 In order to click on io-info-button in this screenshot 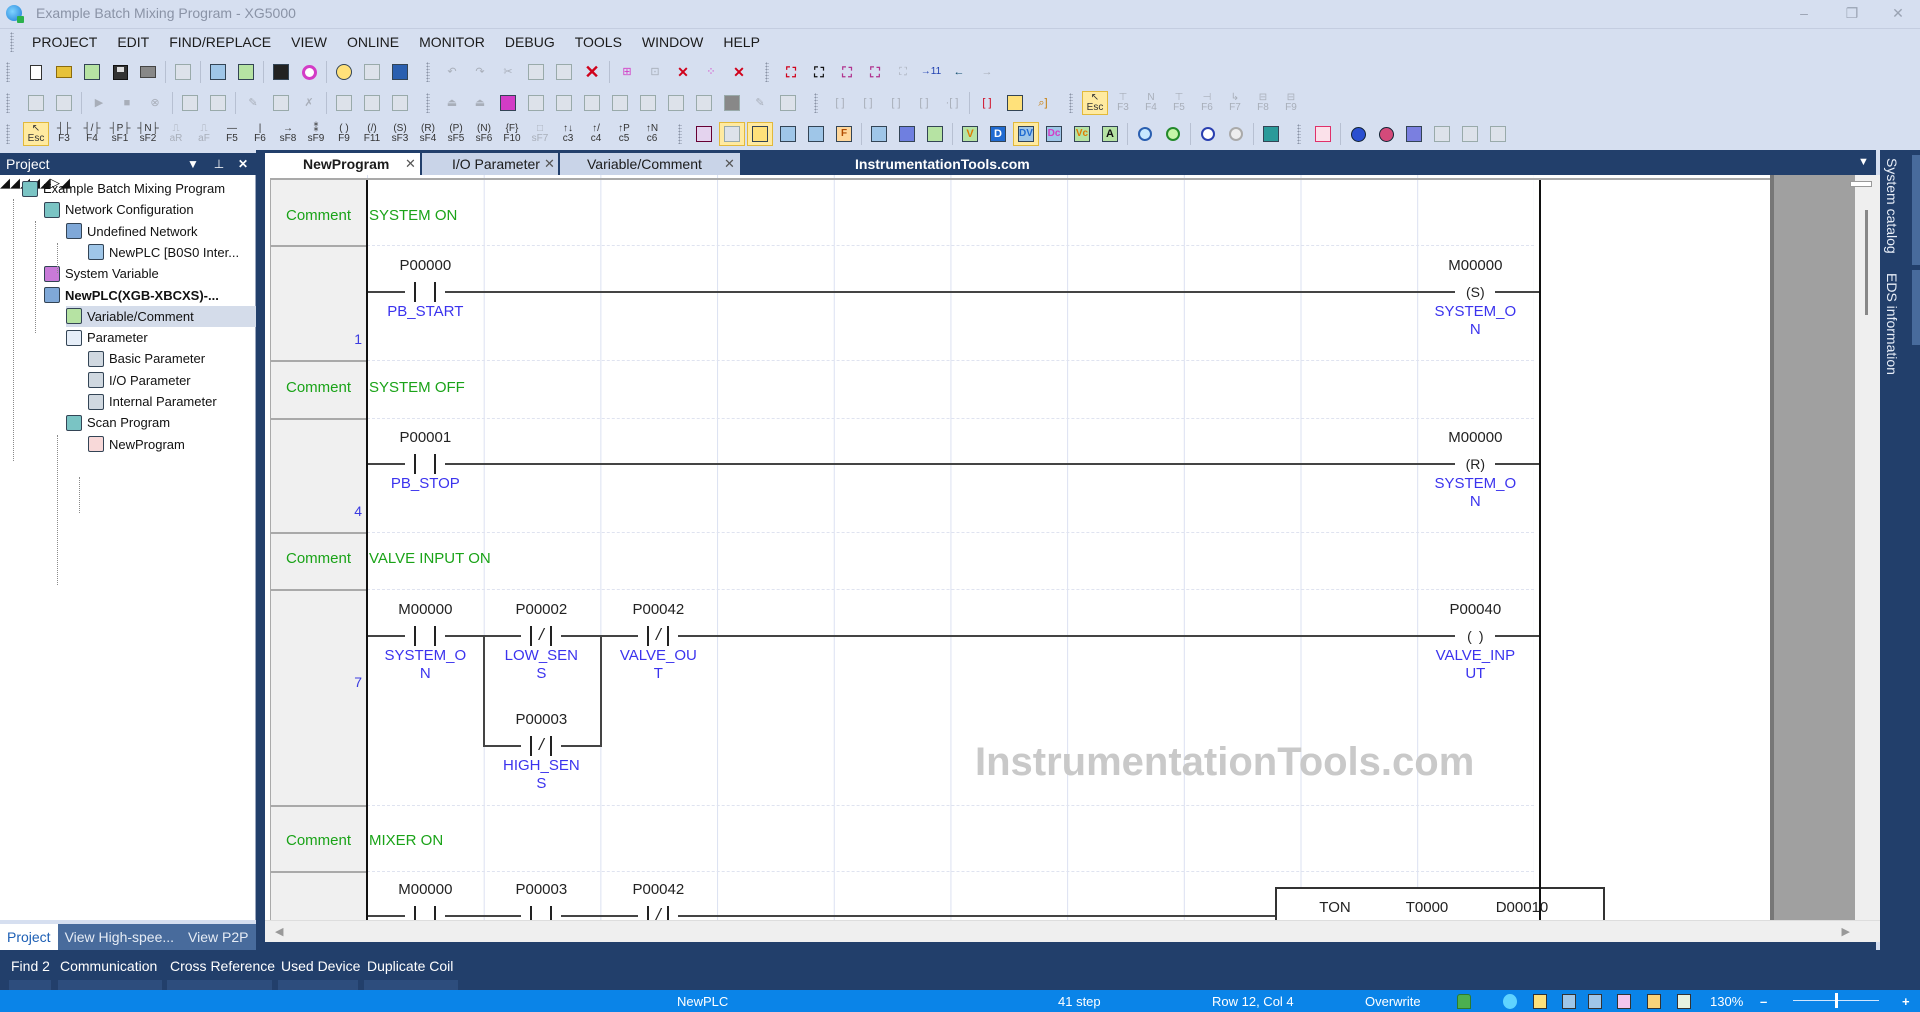, I will do `click(372, 103)`.